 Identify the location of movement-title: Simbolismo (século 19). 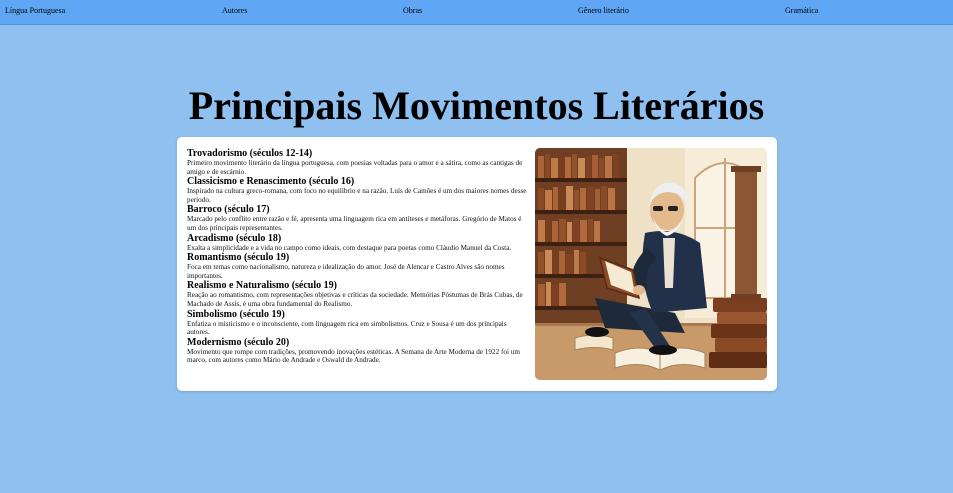
(236, 314).